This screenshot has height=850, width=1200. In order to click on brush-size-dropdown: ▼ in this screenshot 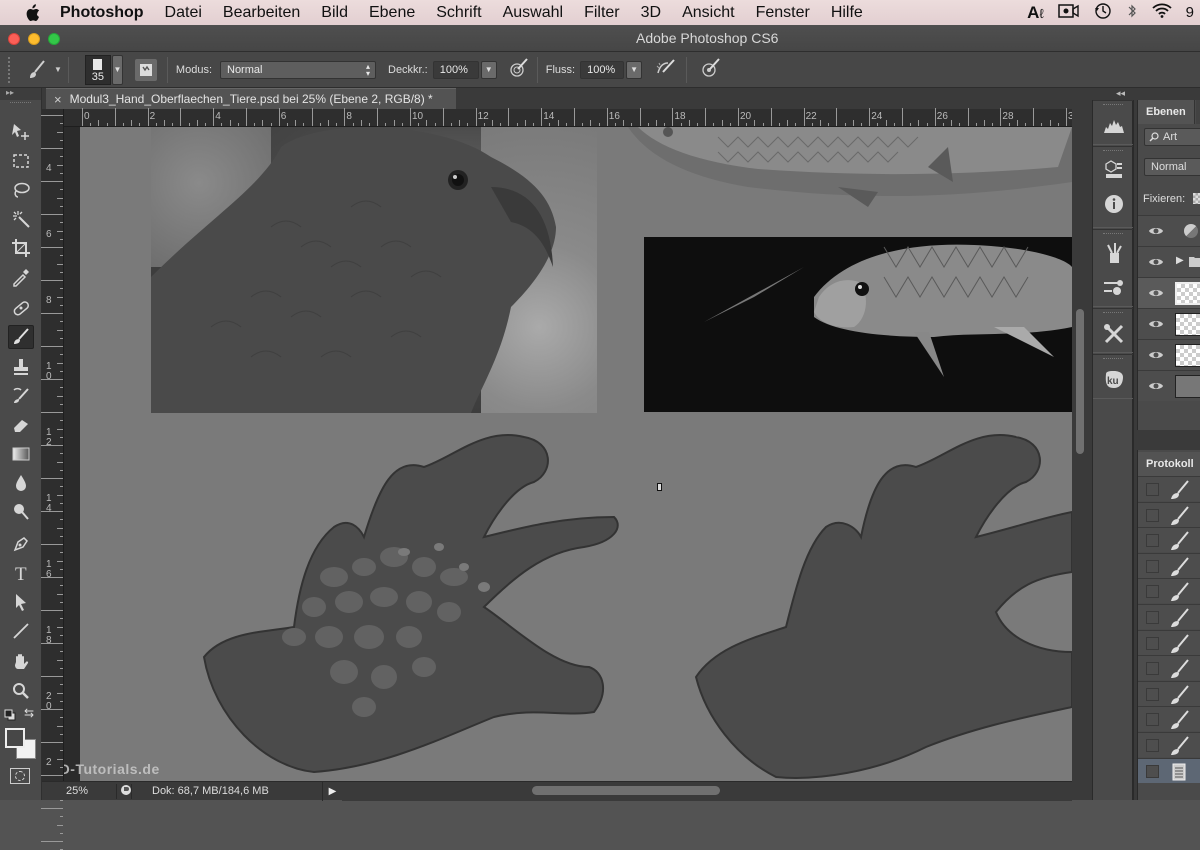, I will do `click(117, 69)`.